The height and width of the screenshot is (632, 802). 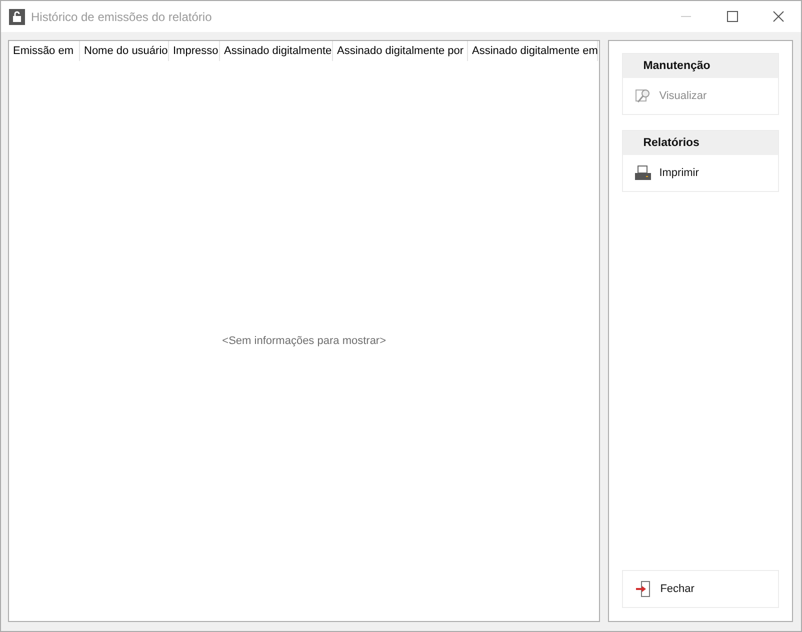 What do you see at coordinates (276, 51) in the screenshot?
I see `column-header: Assinado digitalmente` at bounding box center [276, 51].